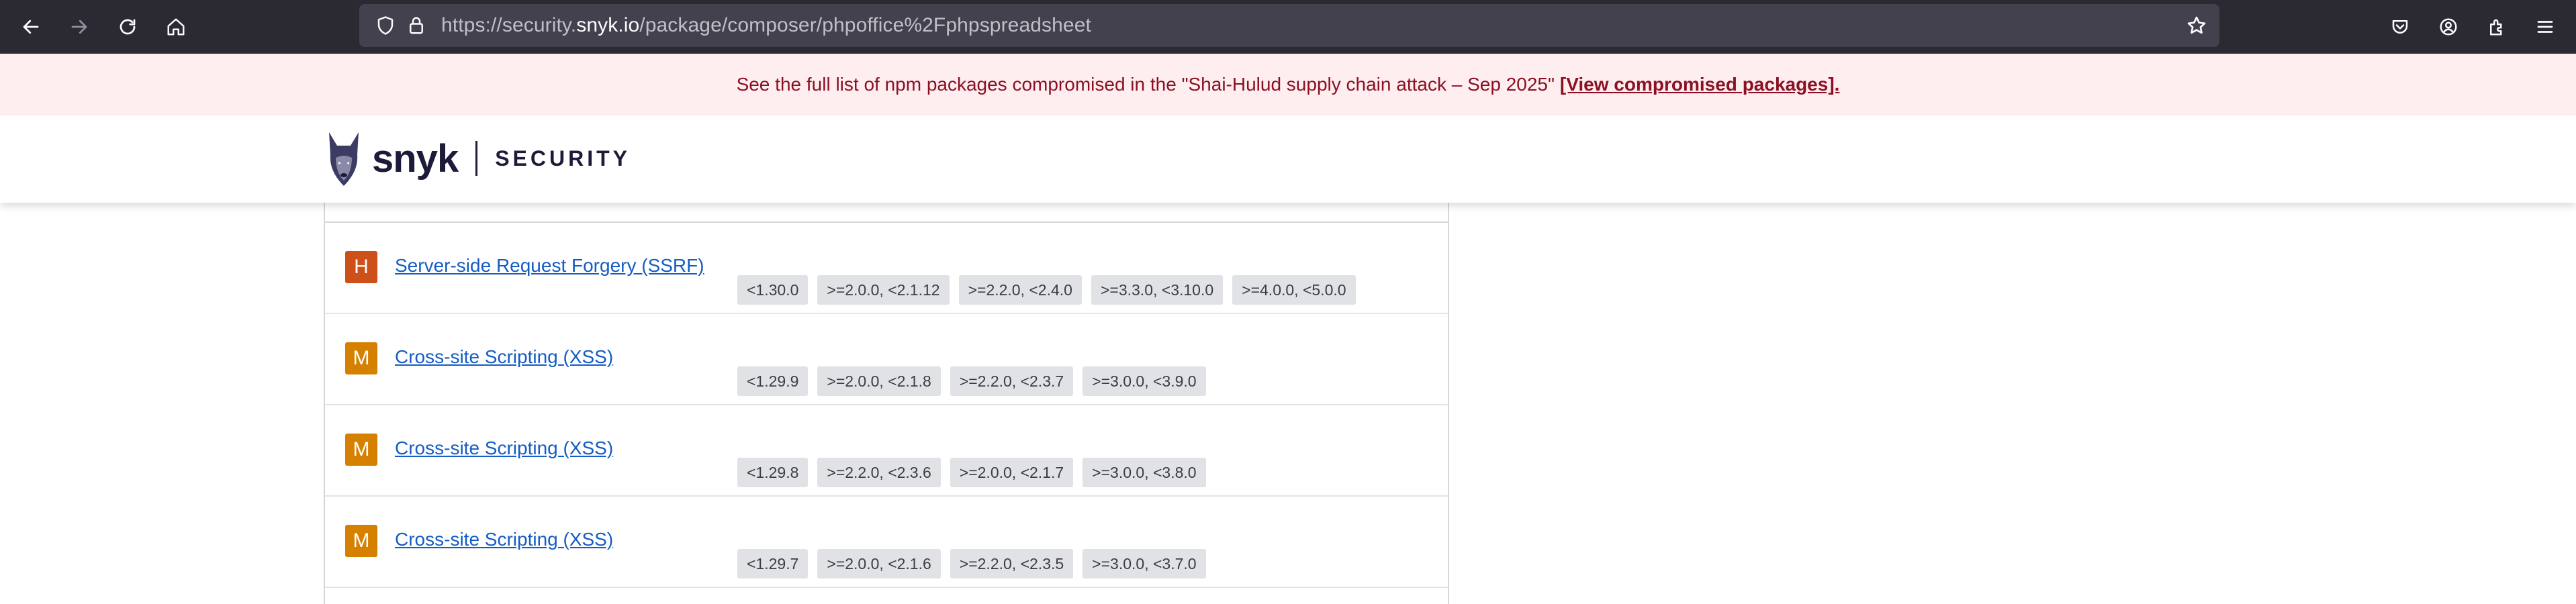 Image resolution: width=2576 pixels, height=604 pixels. Describe the element at coordinates (879, 381) in the screenshot. I see `version-range-chip: >=2.0.0, <2.1.8` at that location.